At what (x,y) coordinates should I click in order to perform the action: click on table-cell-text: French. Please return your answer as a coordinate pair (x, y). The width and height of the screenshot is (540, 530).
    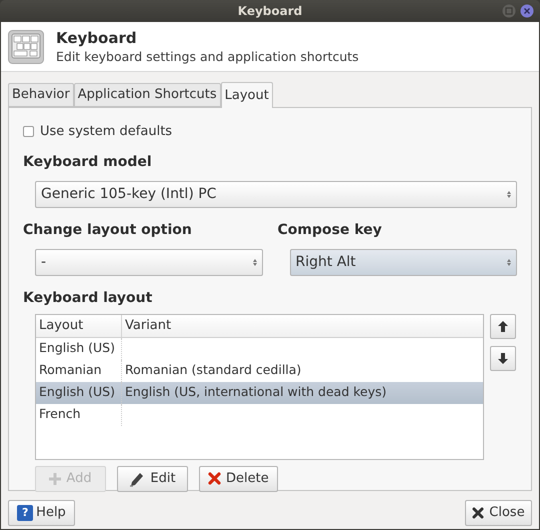
    Looking at the image, I should click on (60, 414).